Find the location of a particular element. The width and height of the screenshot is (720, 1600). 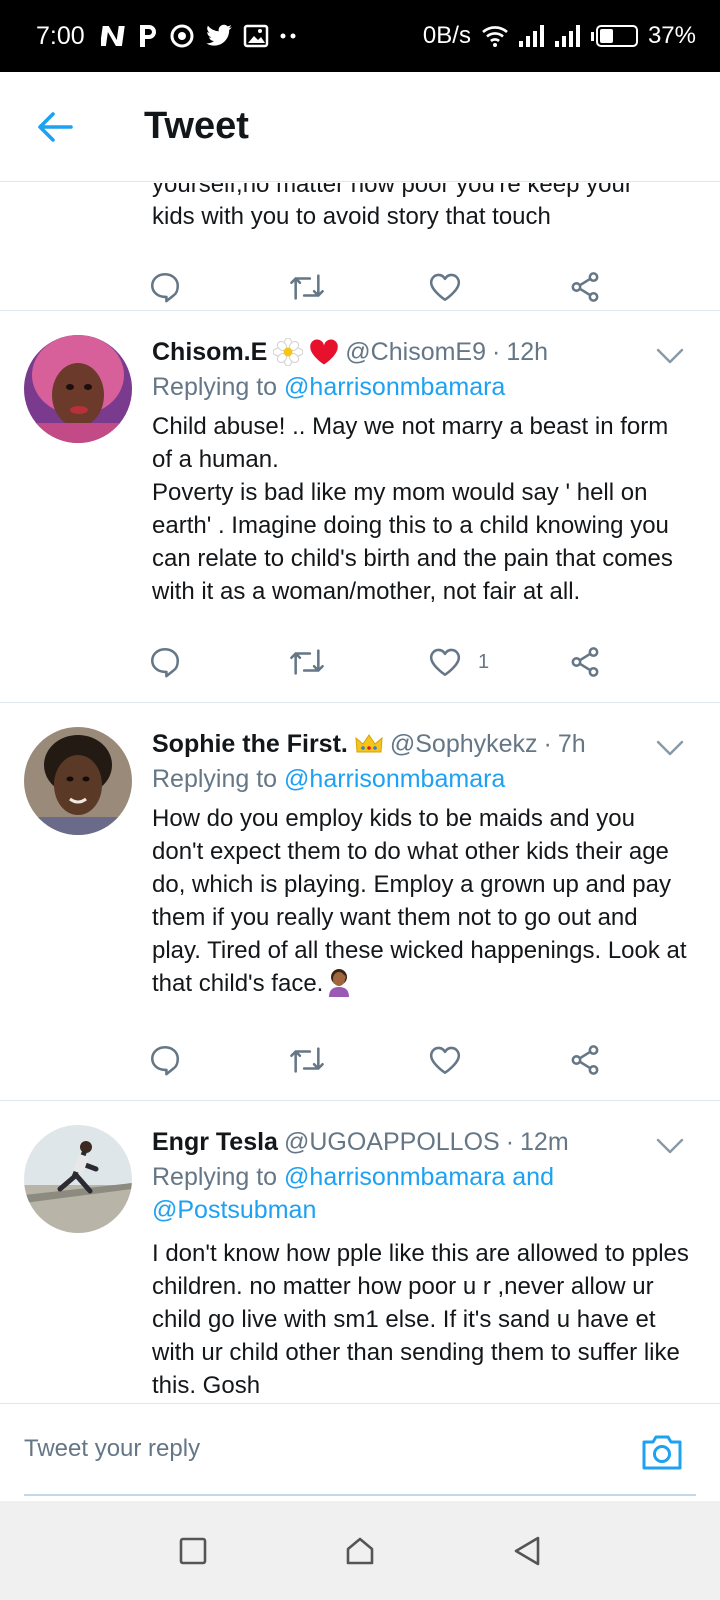

reply-input: Tweet your reply is located at coordinates (360, 1450).